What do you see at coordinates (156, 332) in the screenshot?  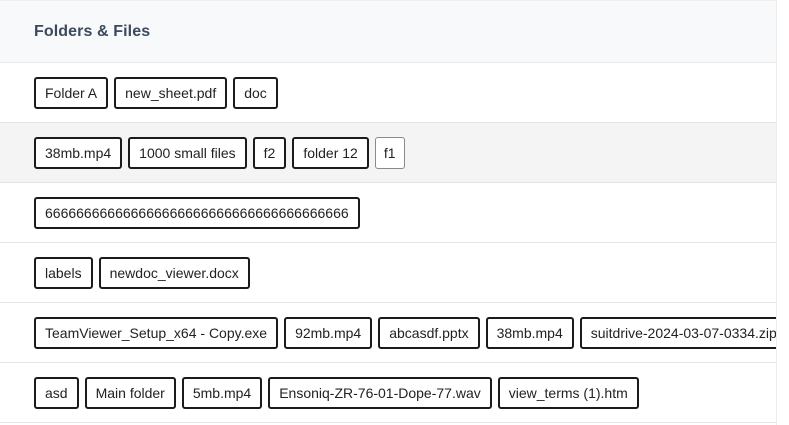 I see `file-chip-teamviewer-setup-exe: TeamViewer_Setup_x64 - Copy.exe` at bounding box center [156, 332].